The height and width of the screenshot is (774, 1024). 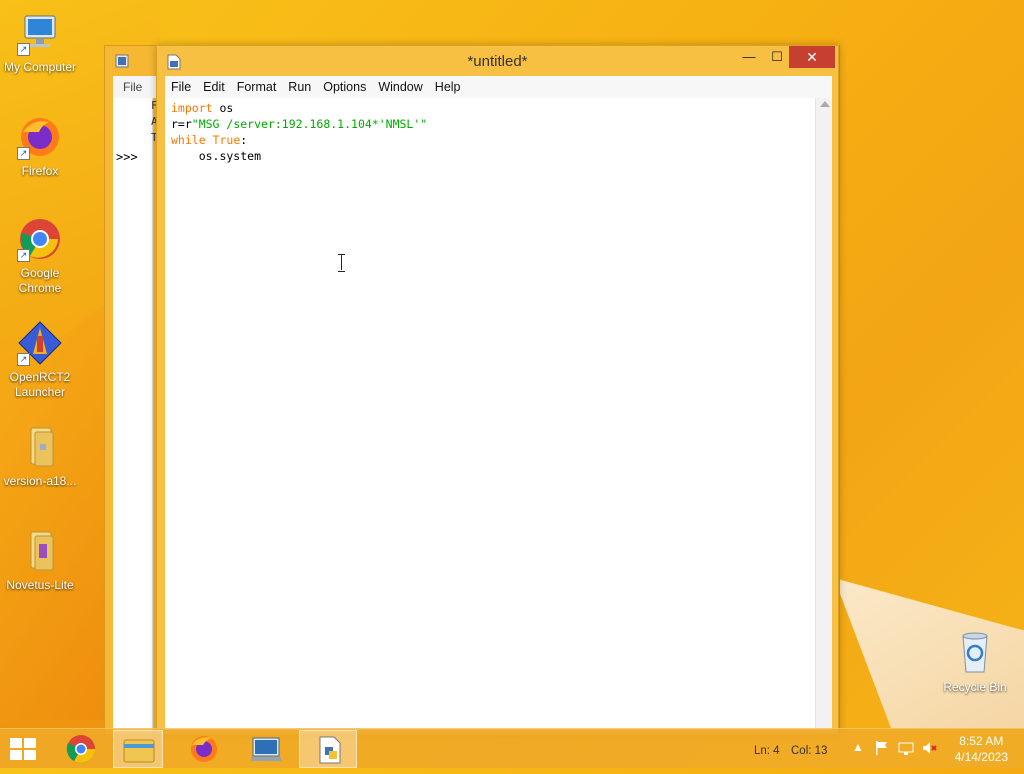 I want to click on menu-options: Options, so click(x=344, y=85).